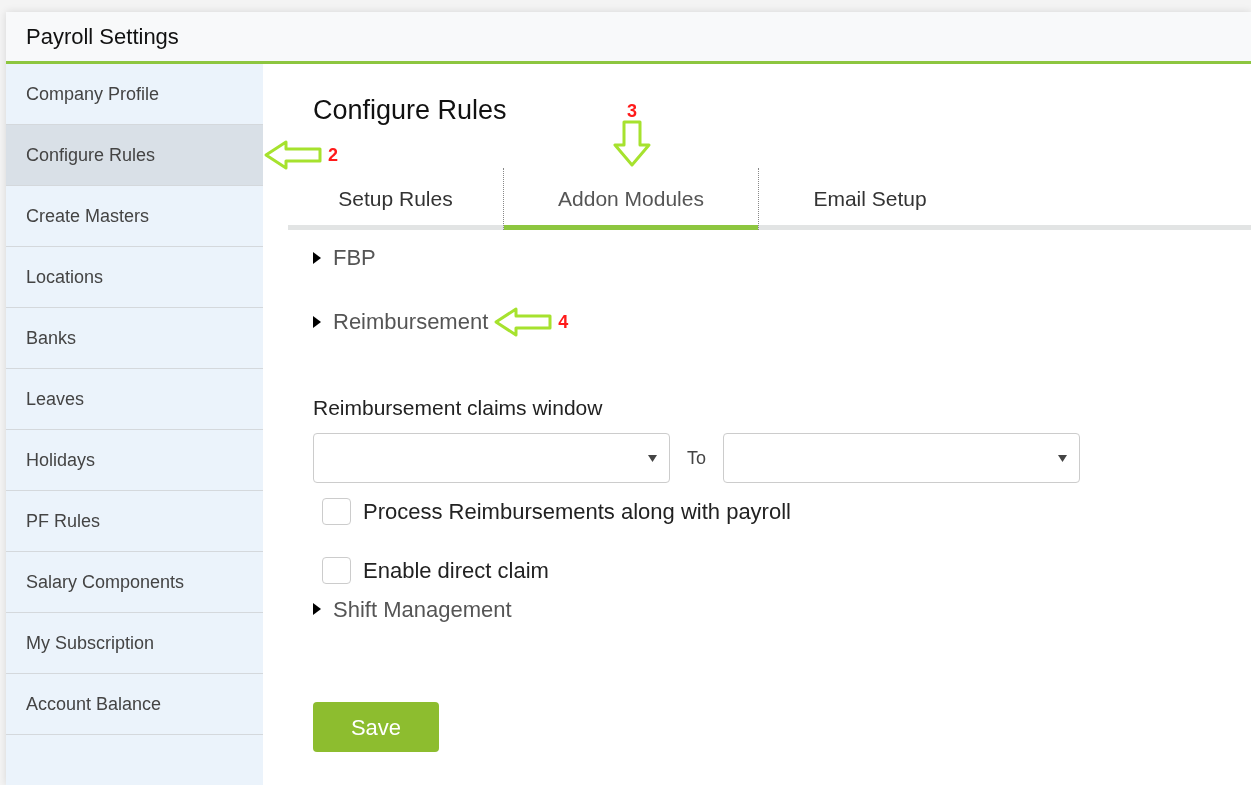 The width and height of the screenshot is (1251, 785). I want to click on to-select, so click(901, 458).